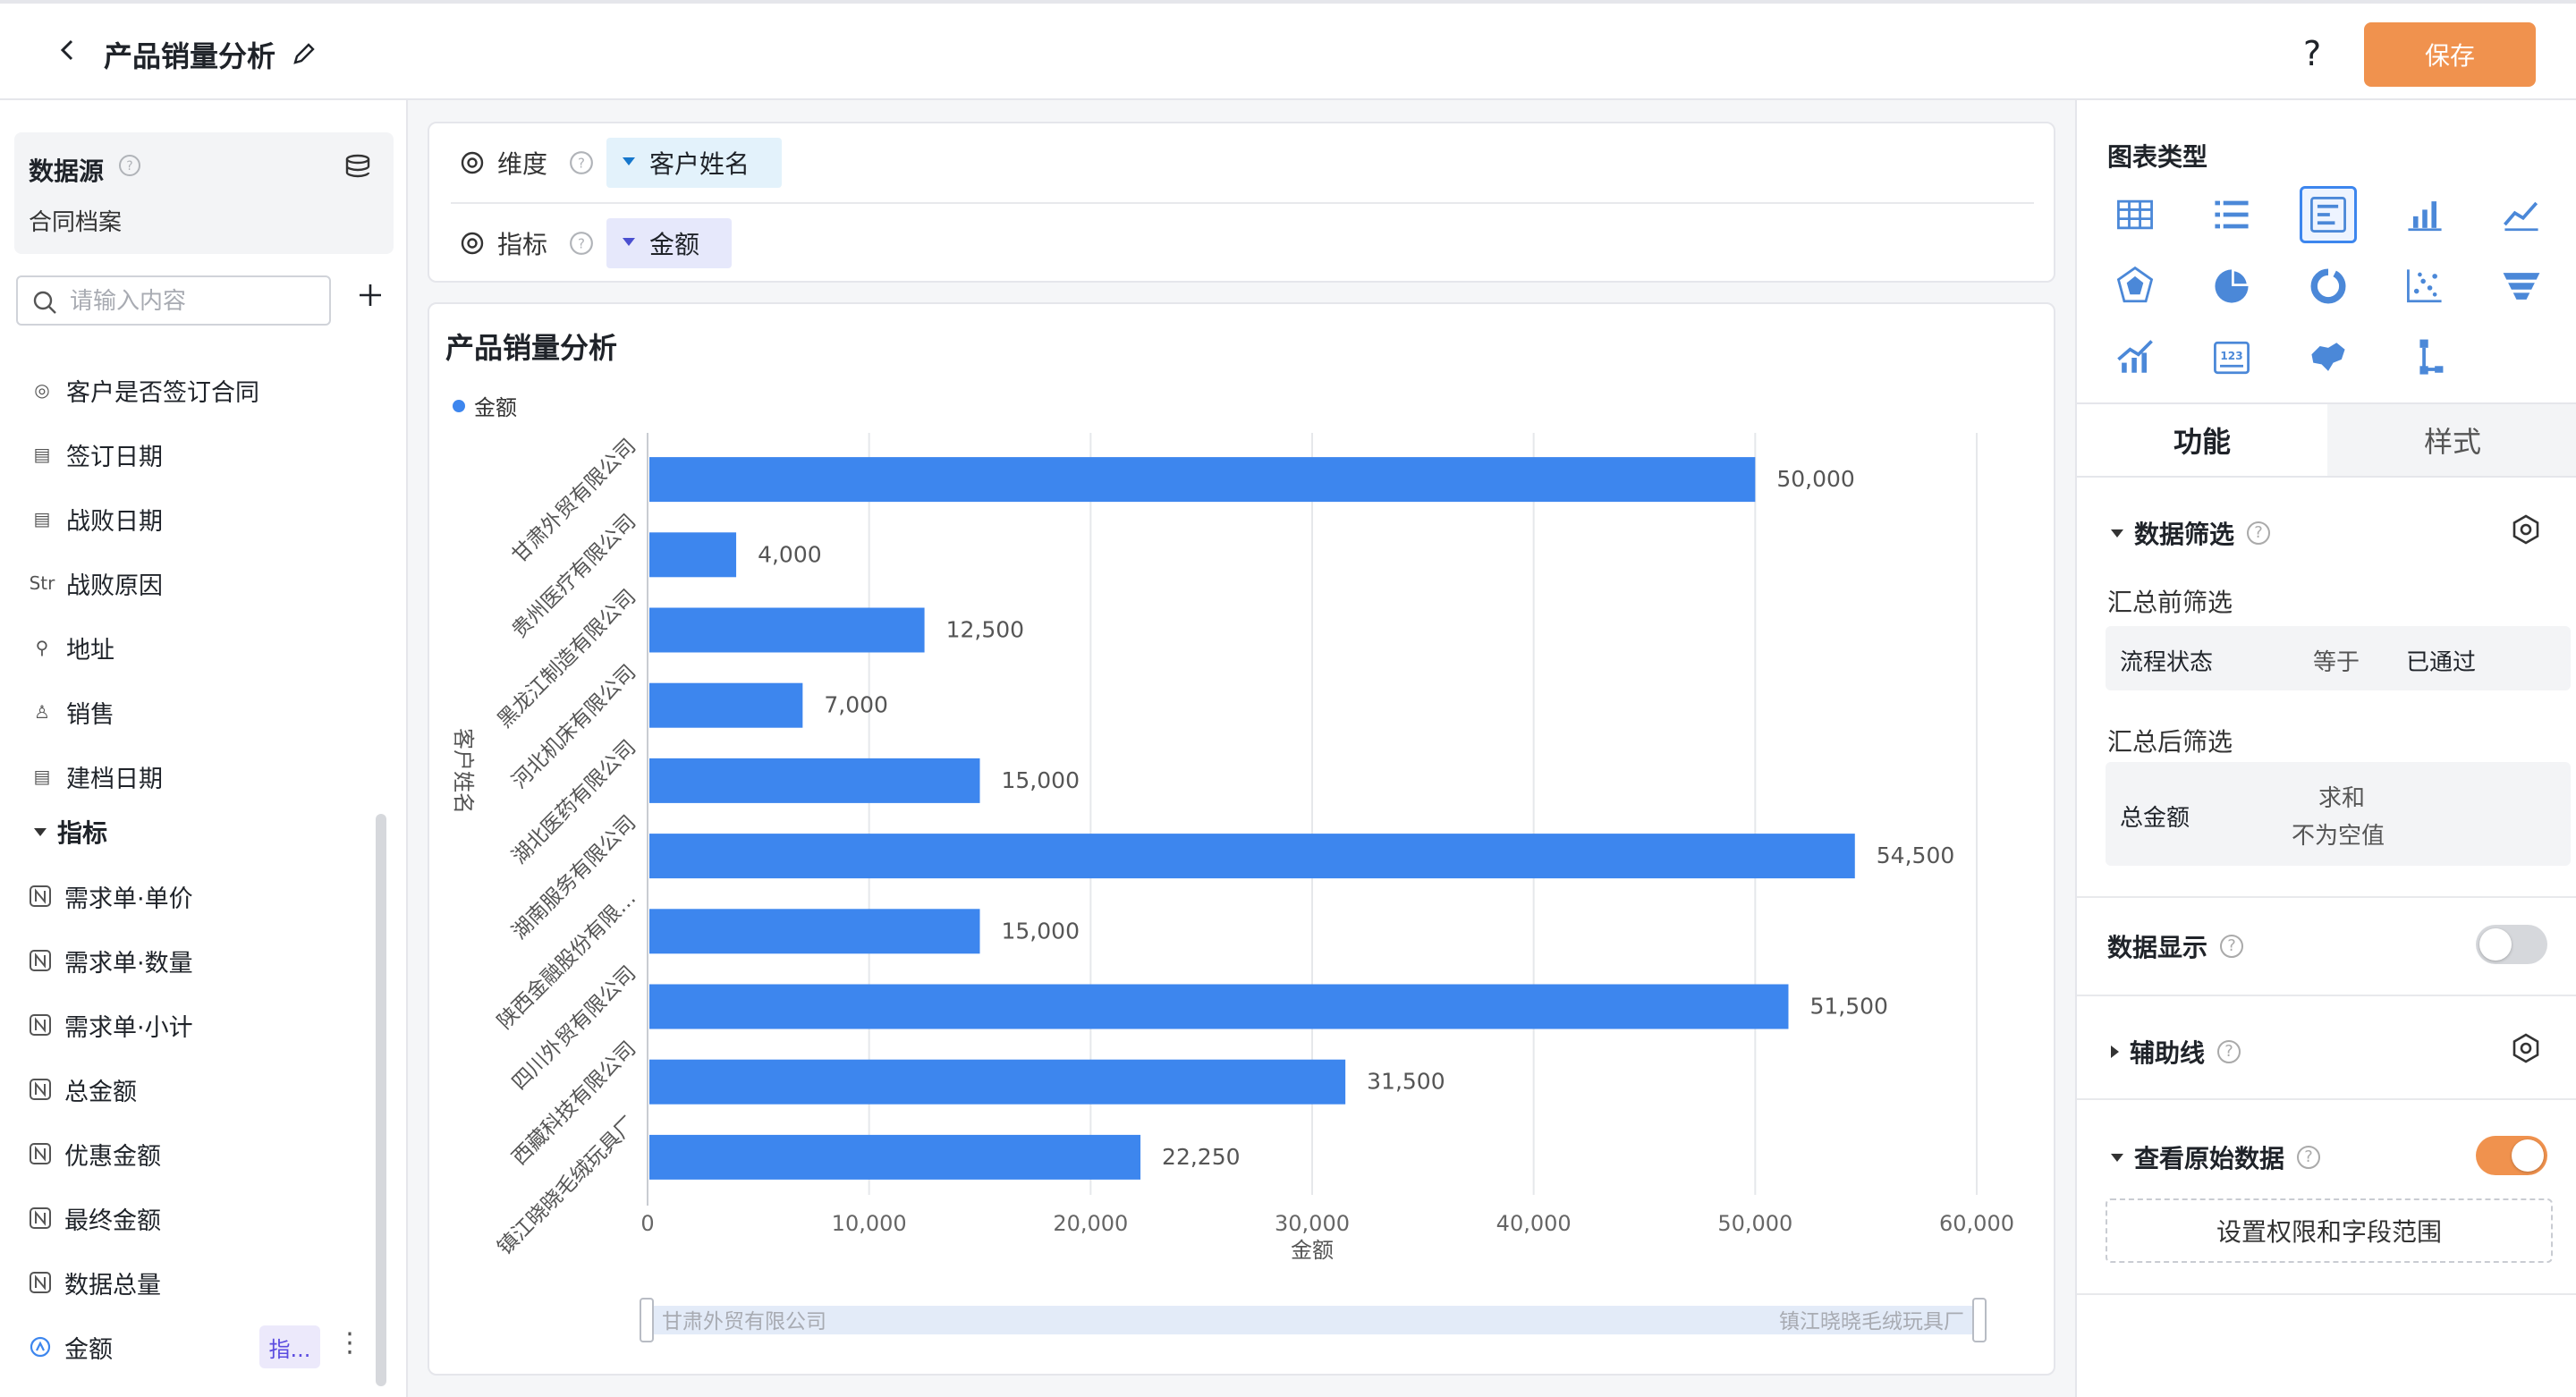  What do you see at coordinates (2521, 286) in the screenshot?
I see `funnel-icon` at bounding box center [2521, 286].